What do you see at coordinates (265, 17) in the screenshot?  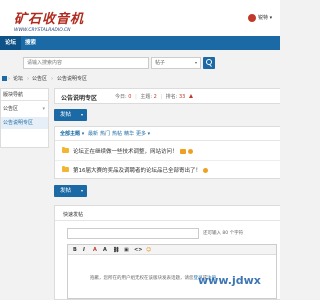 I see `user-menu: 锐特 ▾` at bounding box center [265, 17].